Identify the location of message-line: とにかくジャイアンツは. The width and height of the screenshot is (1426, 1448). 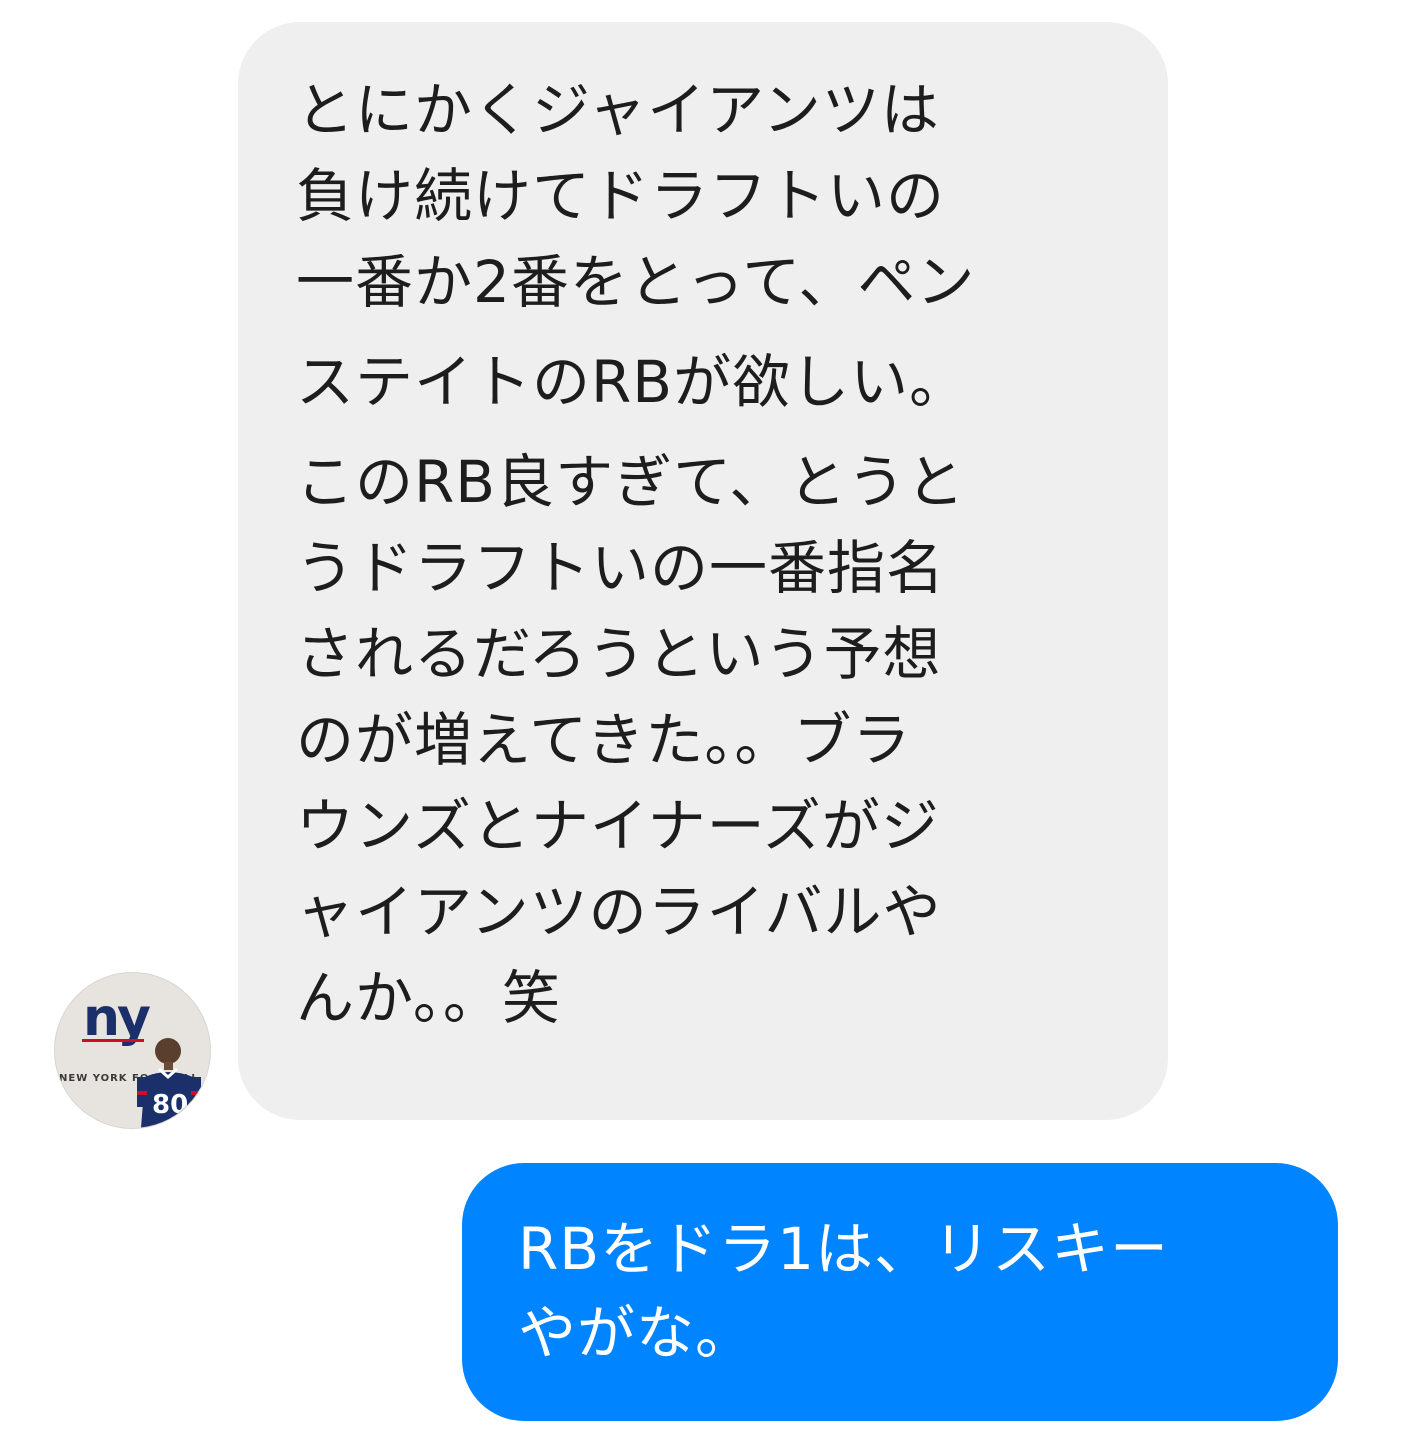
(618, 110).